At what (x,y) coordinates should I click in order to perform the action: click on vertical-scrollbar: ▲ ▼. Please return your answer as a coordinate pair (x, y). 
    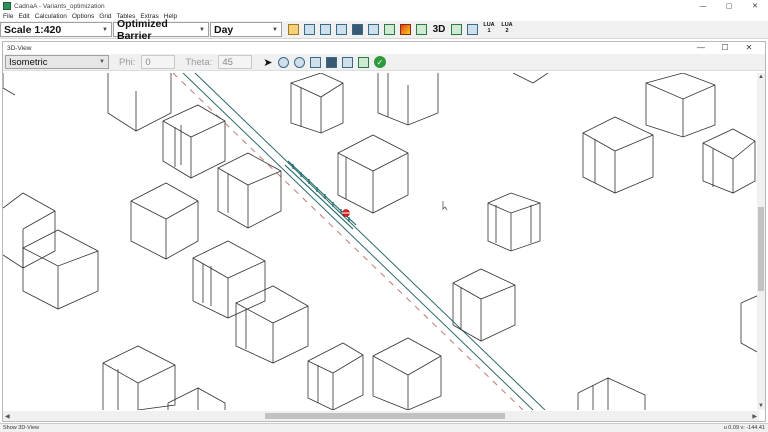
    Looking at the image, I should click on (761, 241).